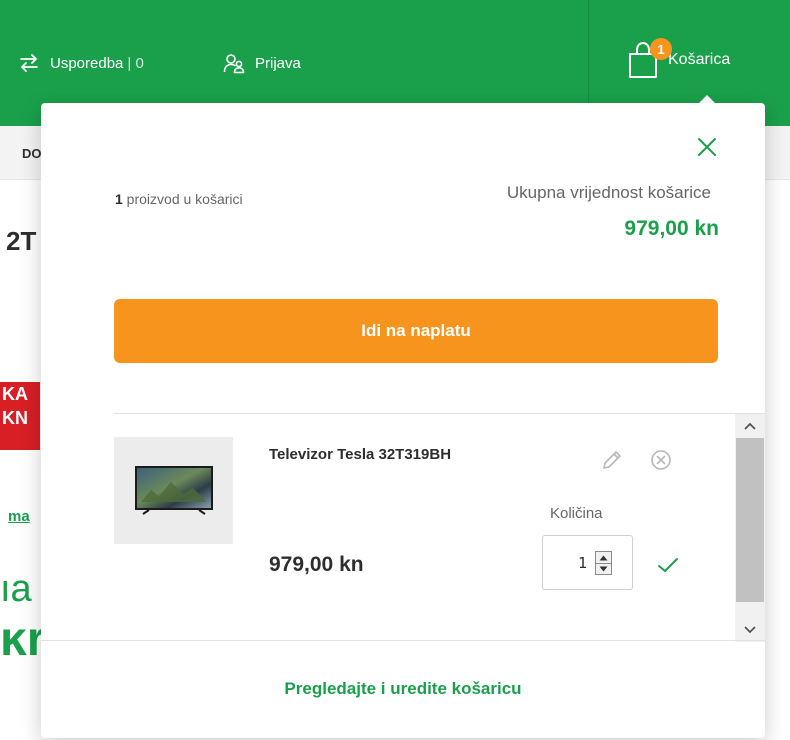 The width and height of the screenshot is (790, 740). I want to click on pencil-icon, so click(612, 460).